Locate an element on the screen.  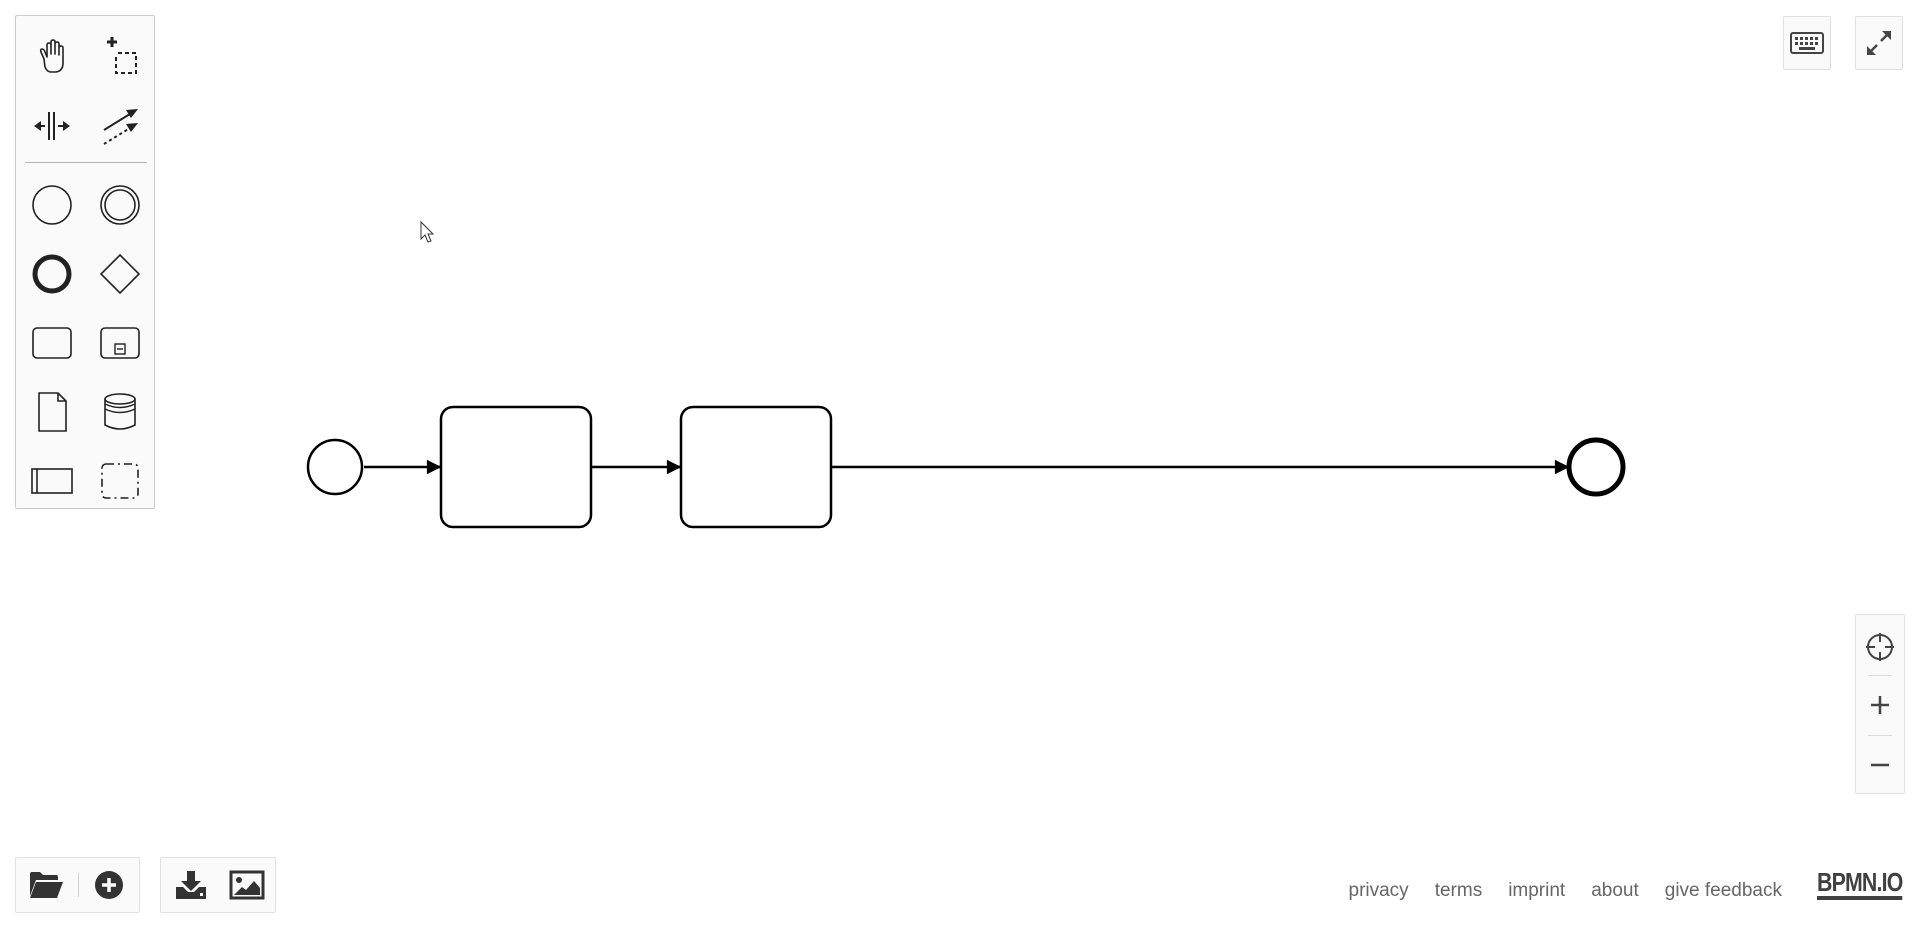
zoom-out-icon is located at coordinates (1880, 765).